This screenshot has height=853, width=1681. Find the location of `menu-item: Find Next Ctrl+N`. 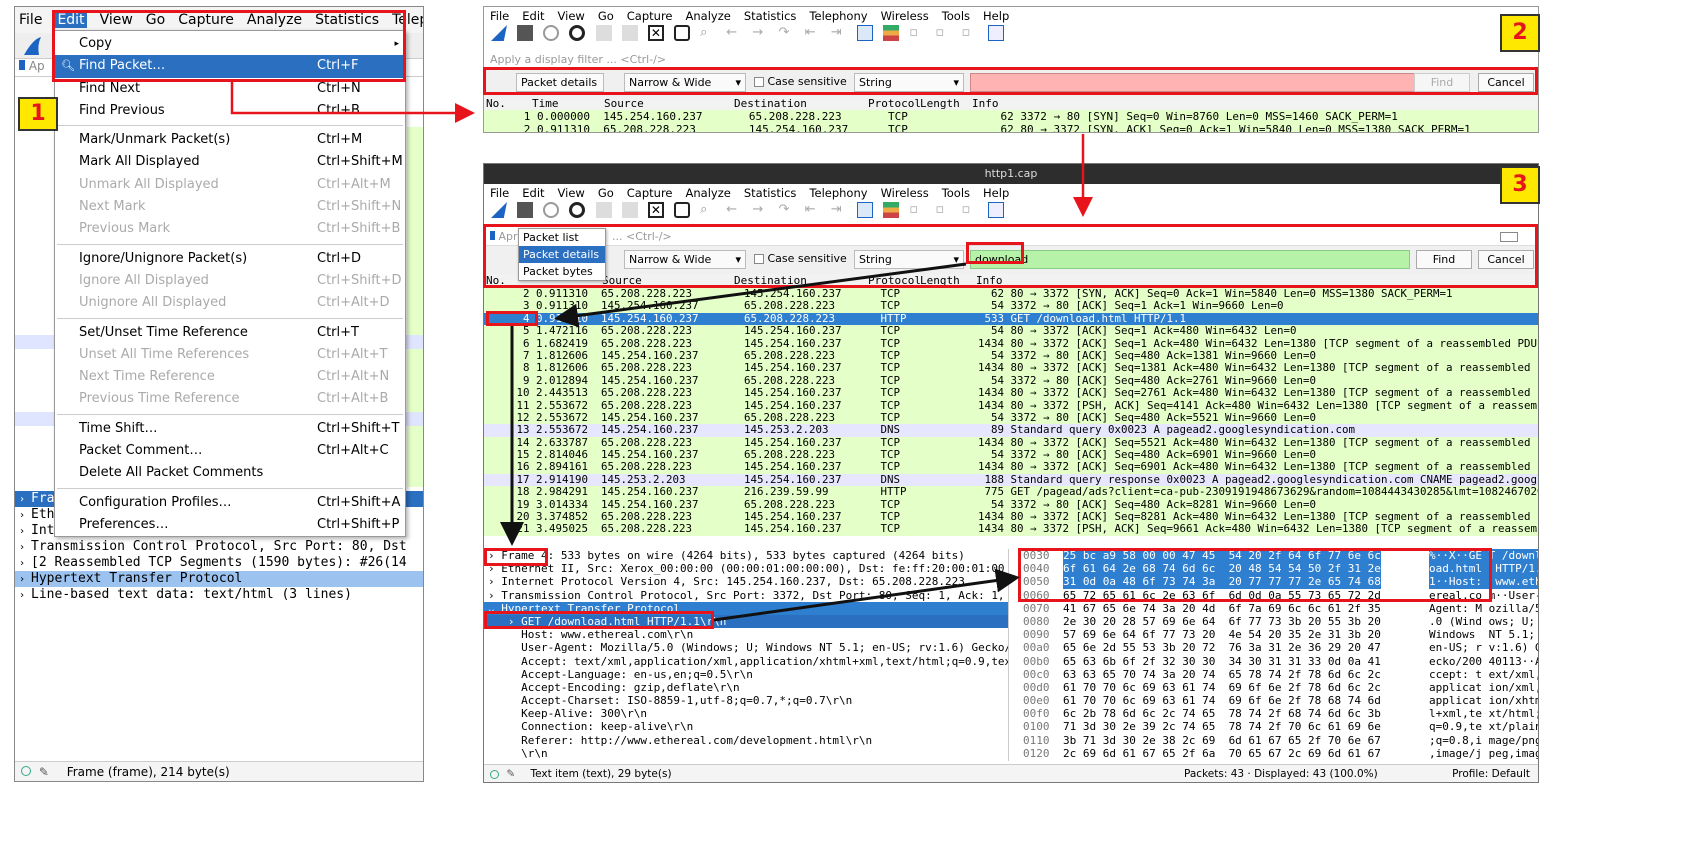

menu-item: Find Next Ctrl+N is located at coordinates (230, 89).